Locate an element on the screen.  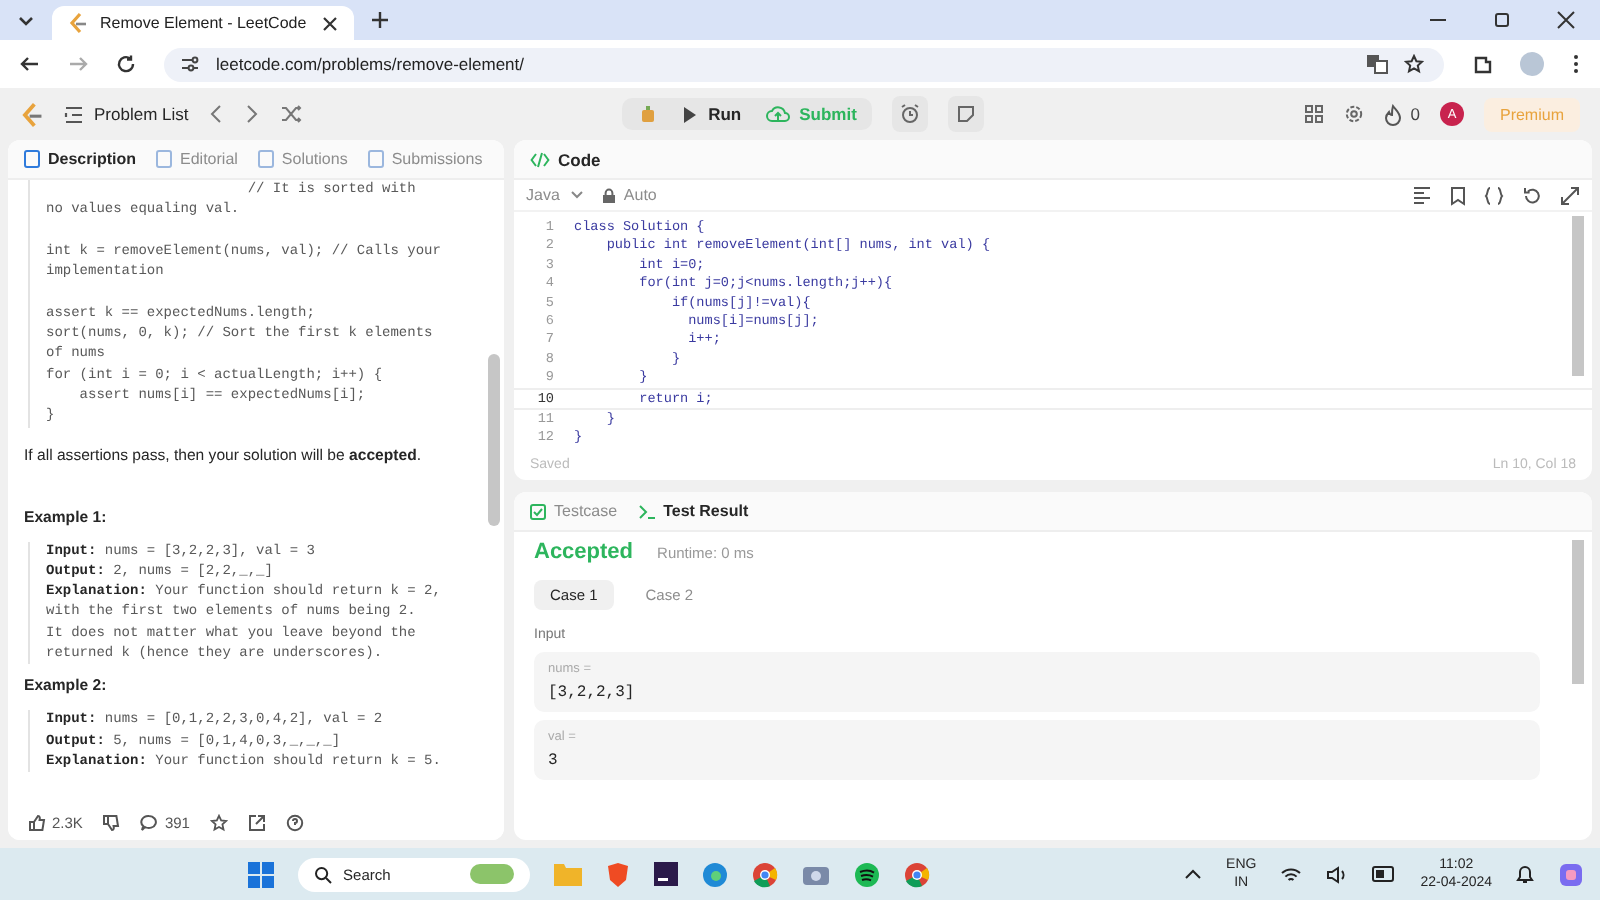
notes-button is located at coordinates (966, 114).